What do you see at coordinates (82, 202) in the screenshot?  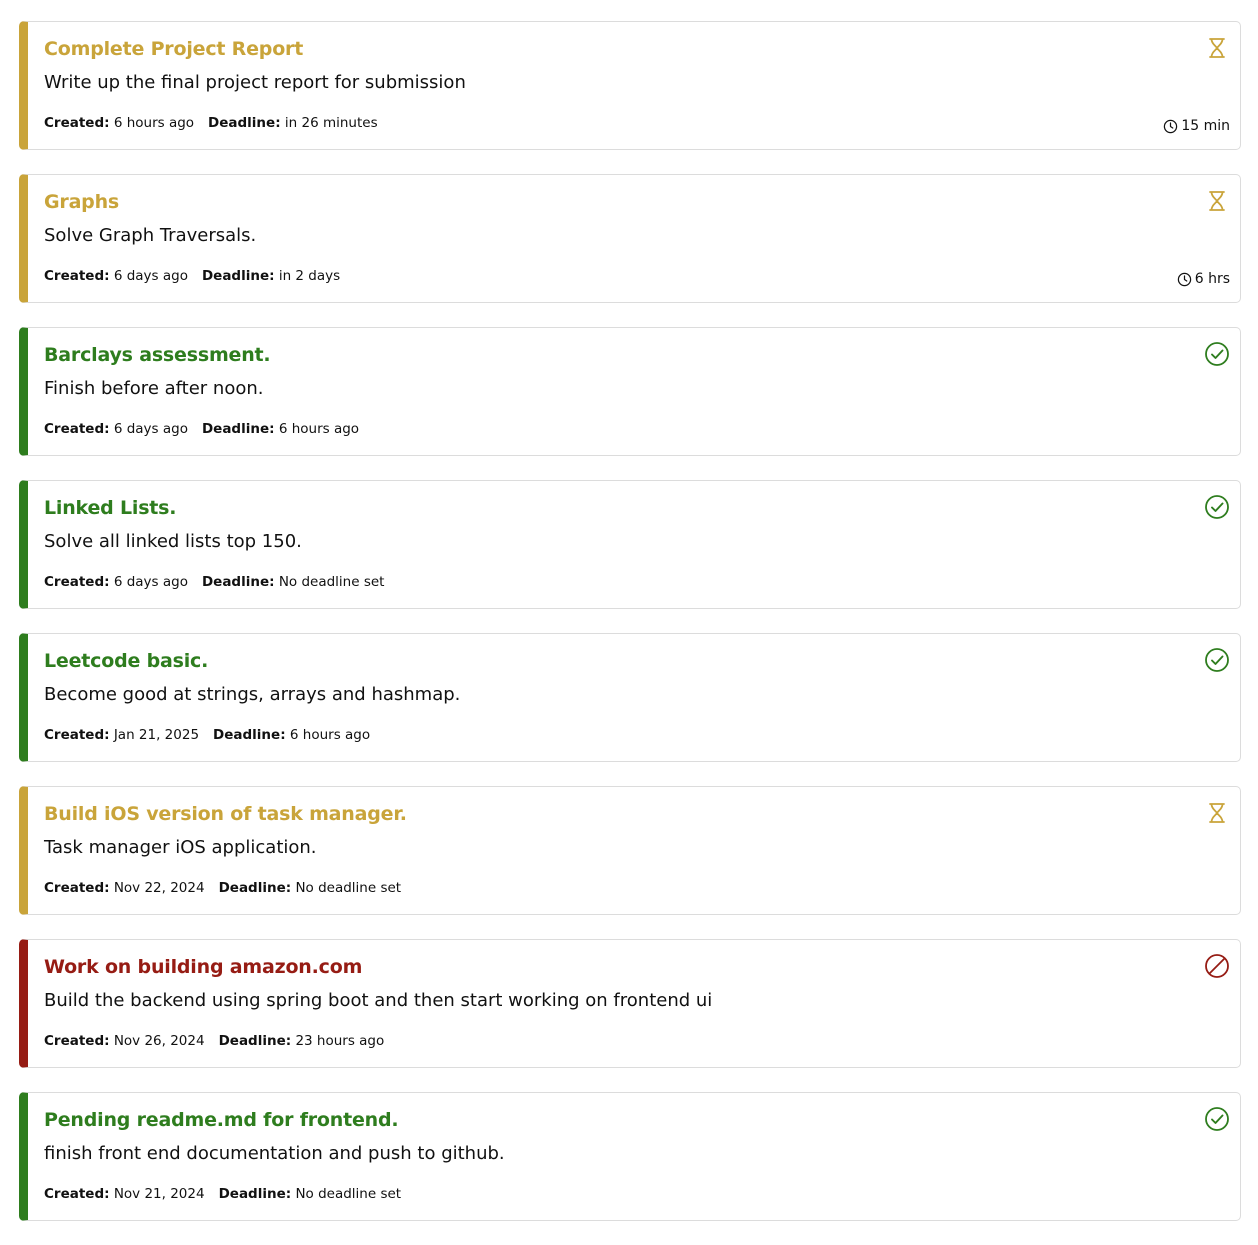 I see `task-title: Graphs` at bounding box center [82, 202].